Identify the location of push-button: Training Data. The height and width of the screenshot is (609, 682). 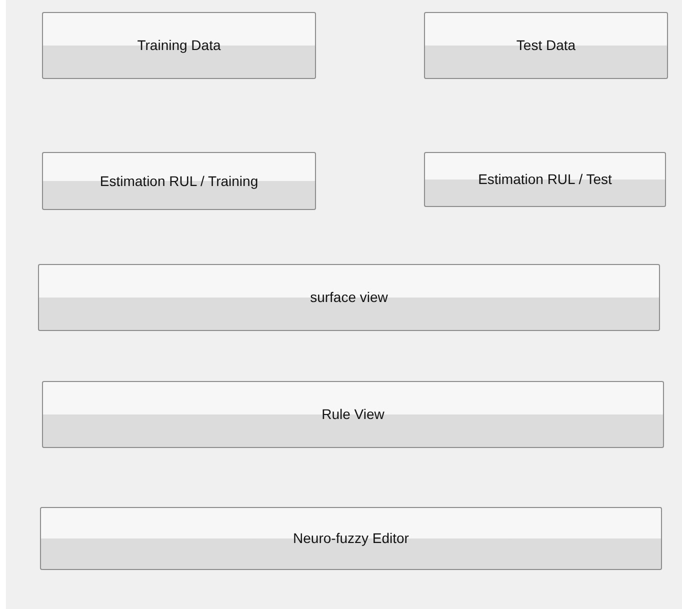
(179, 45).